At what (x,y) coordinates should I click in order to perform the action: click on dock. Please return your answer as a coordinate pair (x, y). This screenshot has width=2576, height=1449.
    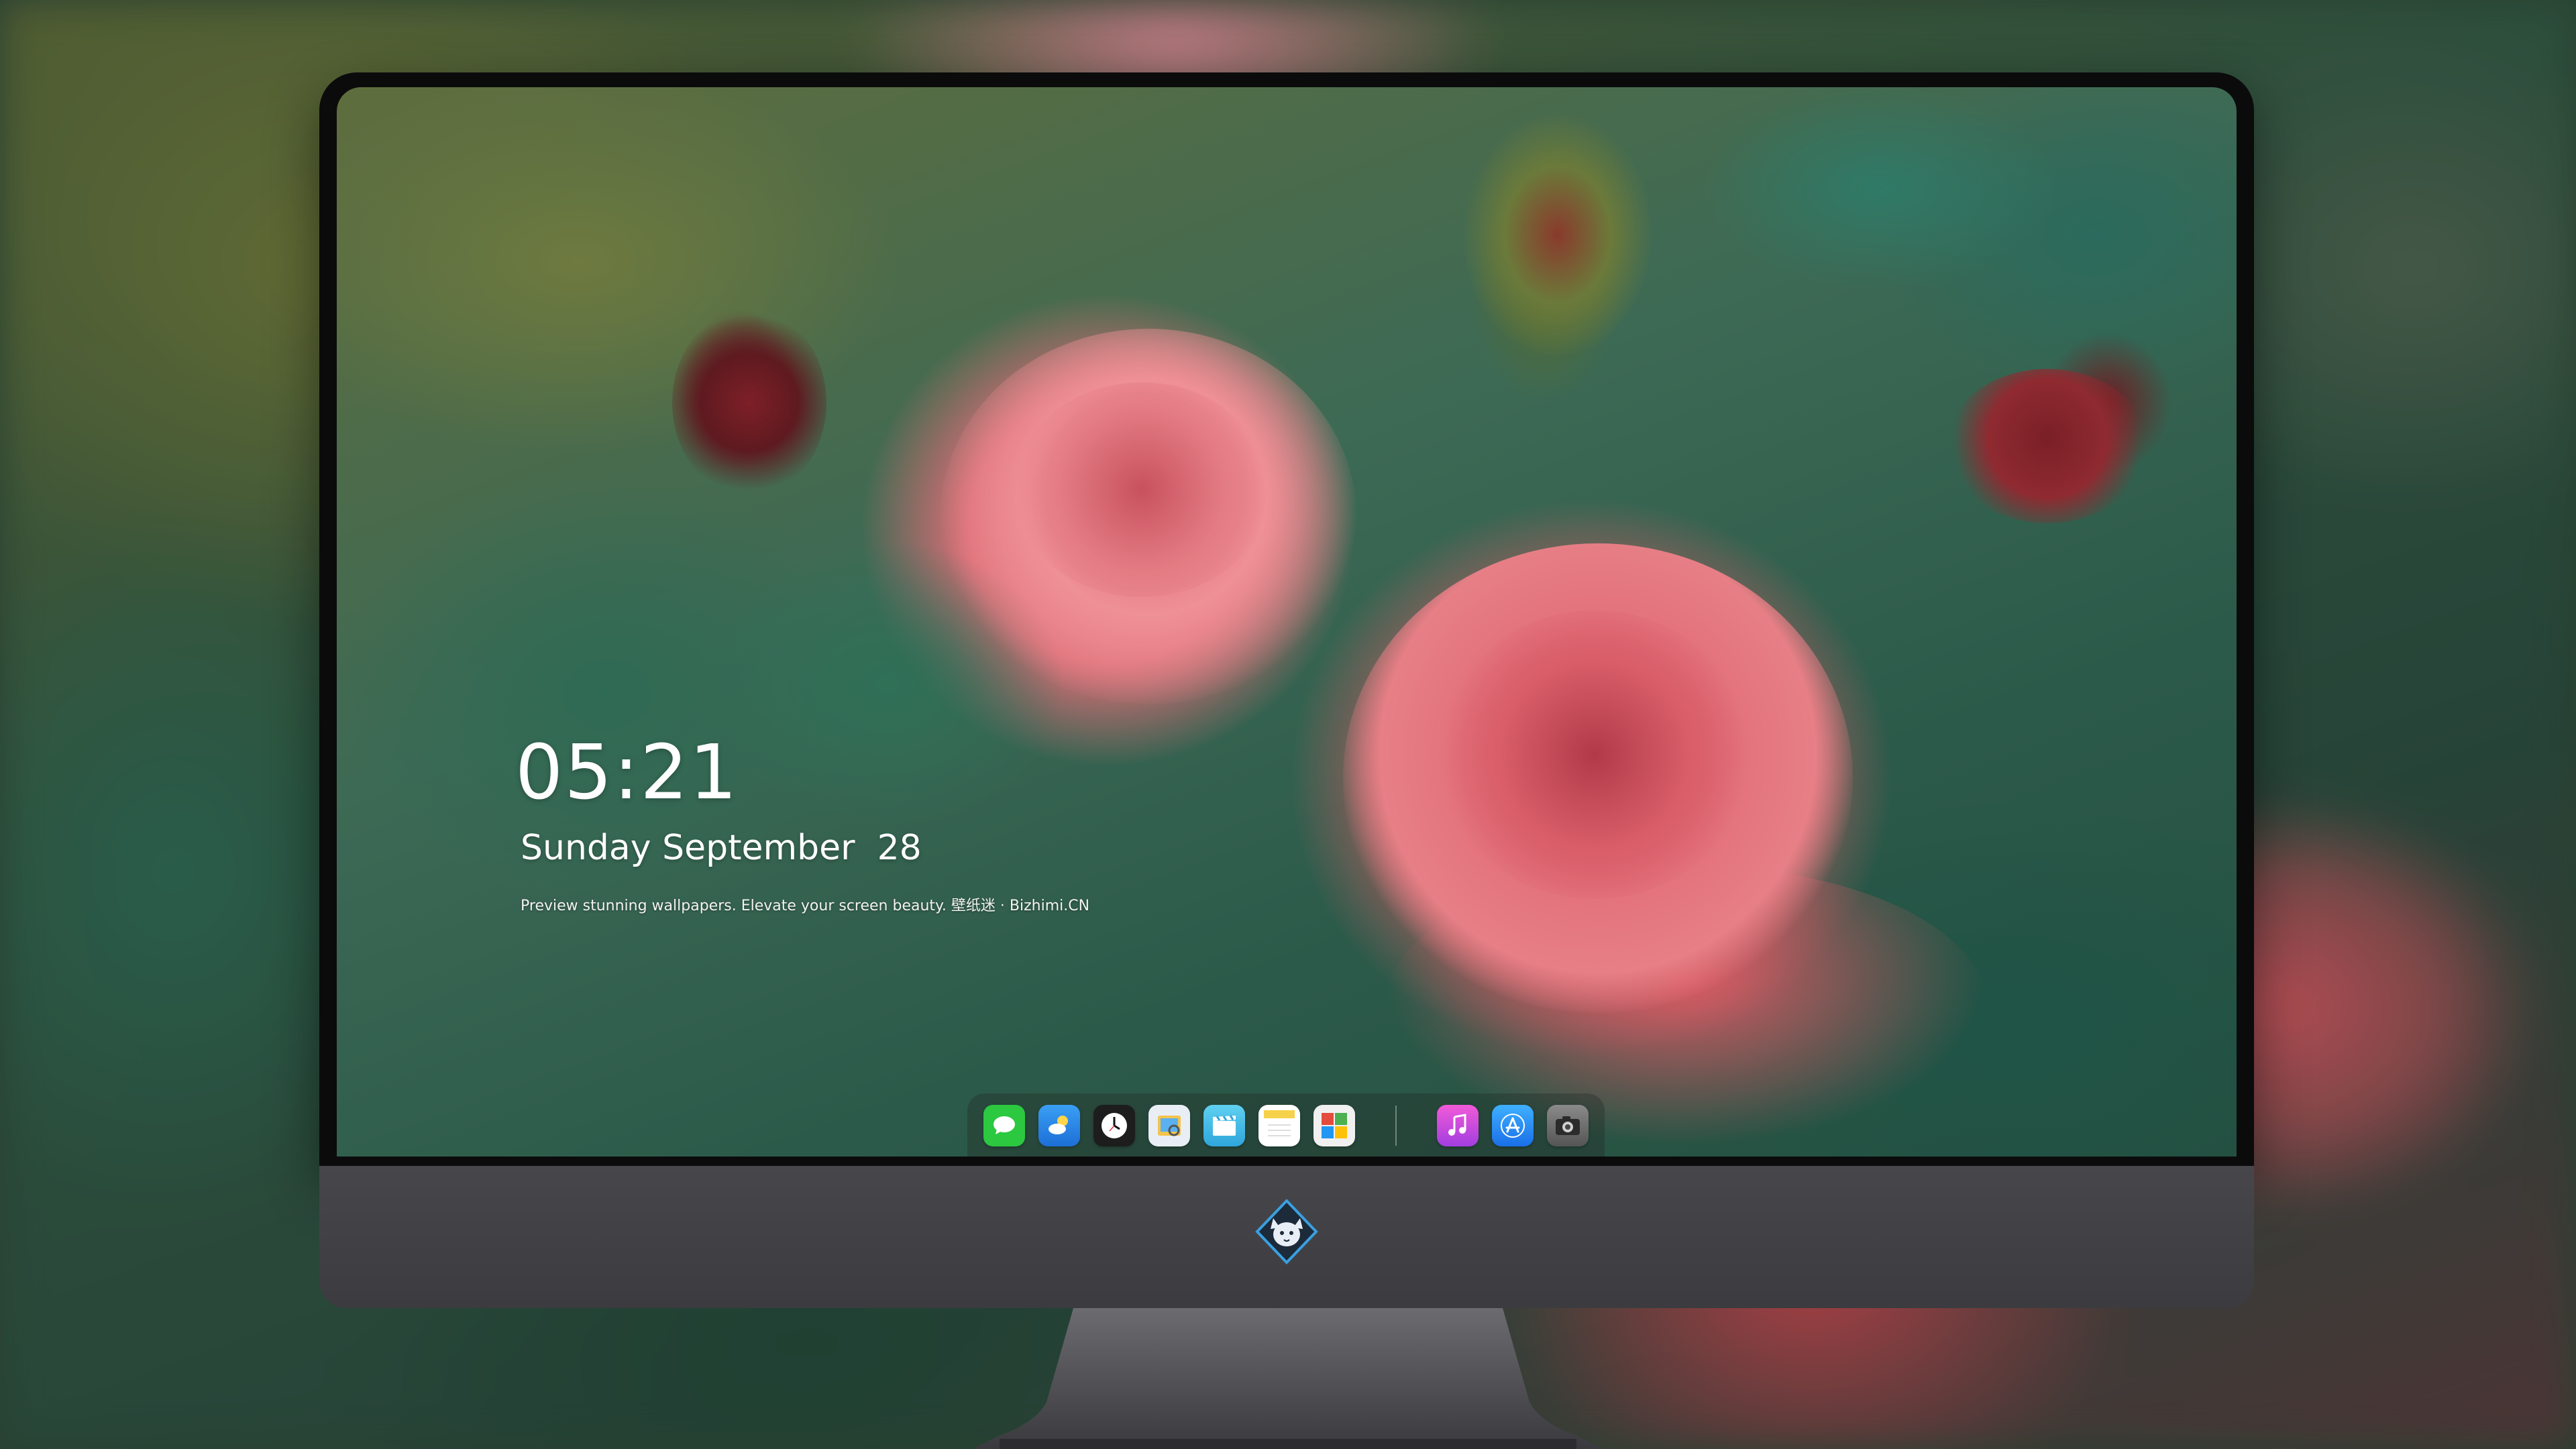
    Looking at the image, I should click on (1286, 1125).